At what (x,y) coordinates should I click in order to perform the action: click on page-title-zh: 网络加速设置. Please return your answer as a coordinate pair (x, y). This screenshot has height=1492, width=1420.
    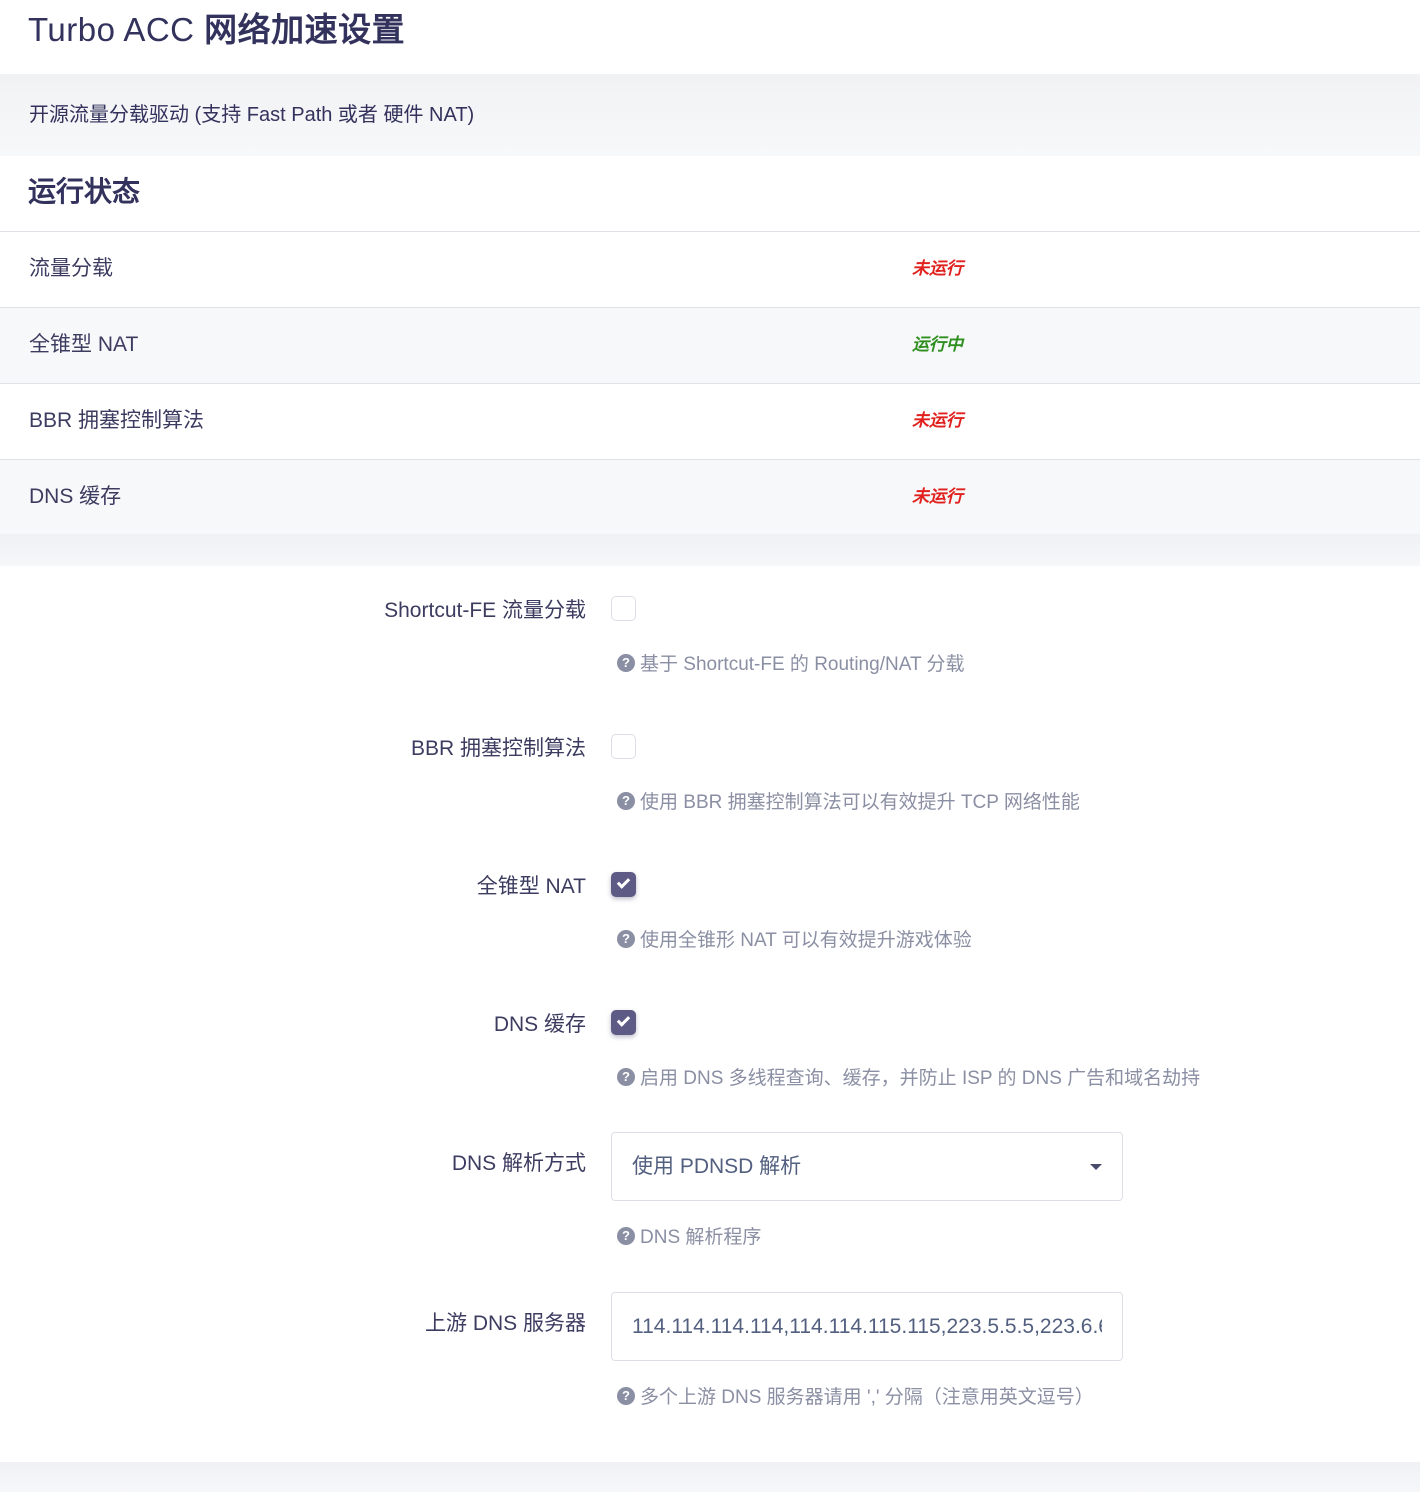
    Looking at the image, I should click on (305, 29).